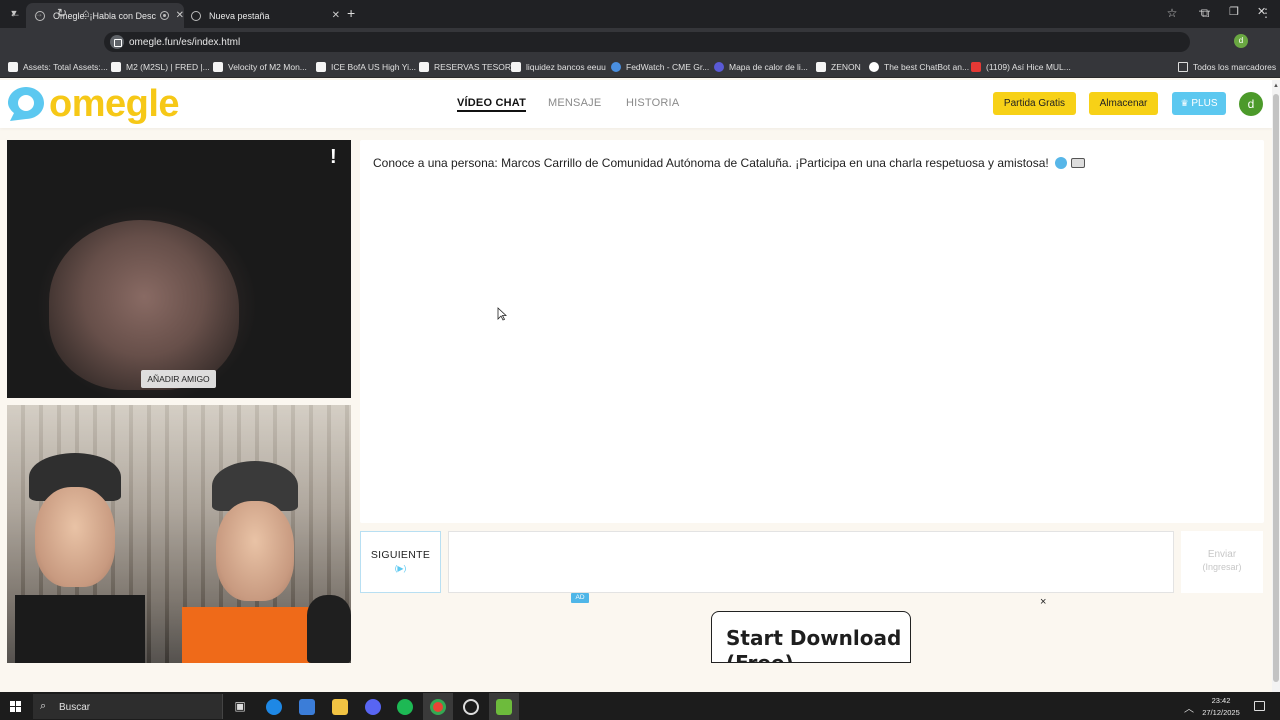 The image size is (1280, 720). What do you see at coordinates (400, 562) in the screenshot?
I see `next-button: SIGUIENTE (▶)` at bounding box center [400, 562].